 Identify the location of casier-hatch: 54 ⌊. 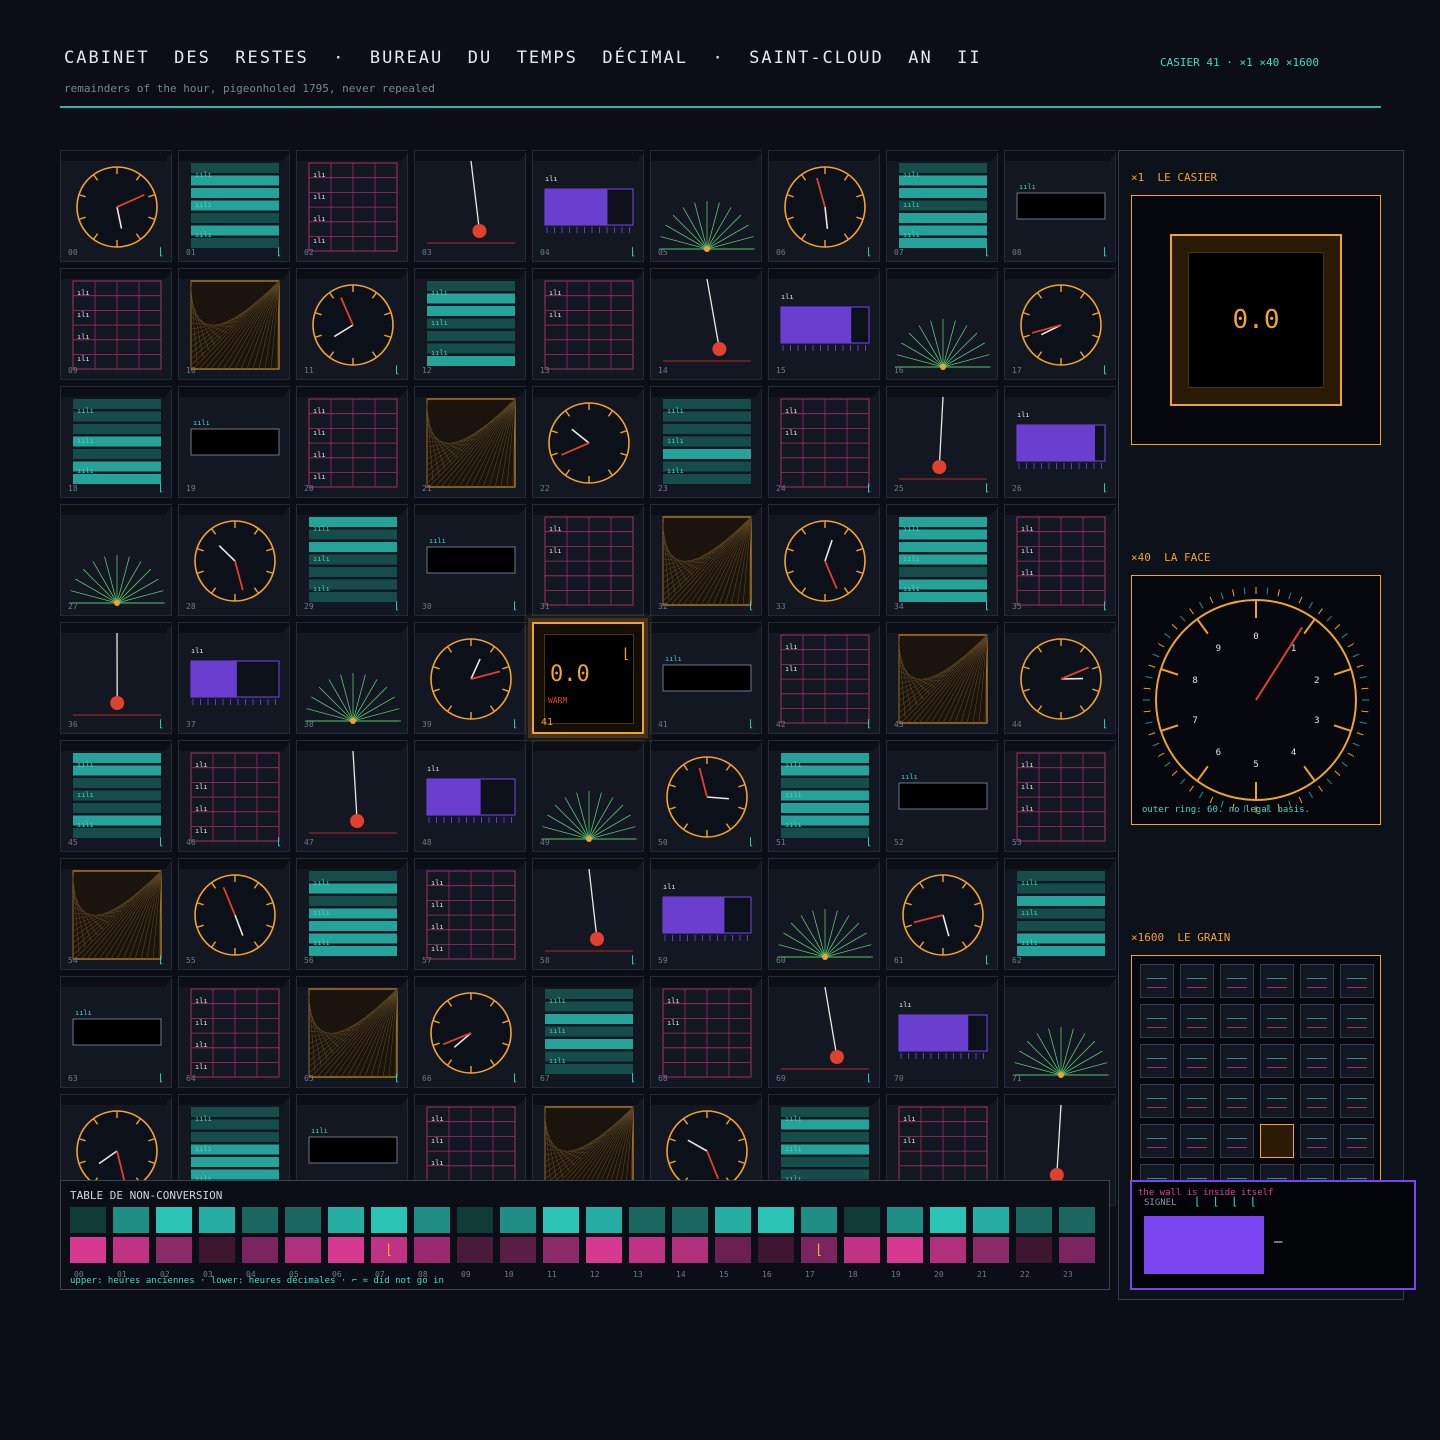
(116, 914).